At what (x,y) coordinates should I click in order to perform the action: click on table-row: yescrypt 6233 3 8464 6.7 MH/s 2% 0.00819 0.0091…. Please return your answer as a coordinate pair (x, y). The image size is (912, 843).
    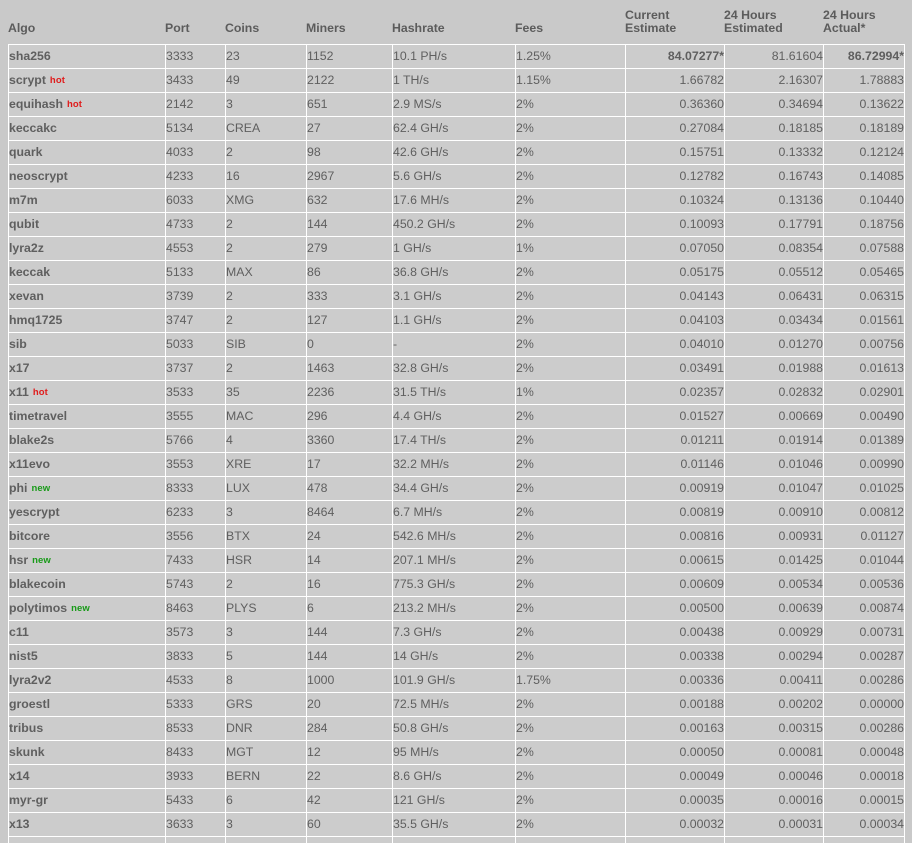
    Looking at the image, I should click on (456, 512).